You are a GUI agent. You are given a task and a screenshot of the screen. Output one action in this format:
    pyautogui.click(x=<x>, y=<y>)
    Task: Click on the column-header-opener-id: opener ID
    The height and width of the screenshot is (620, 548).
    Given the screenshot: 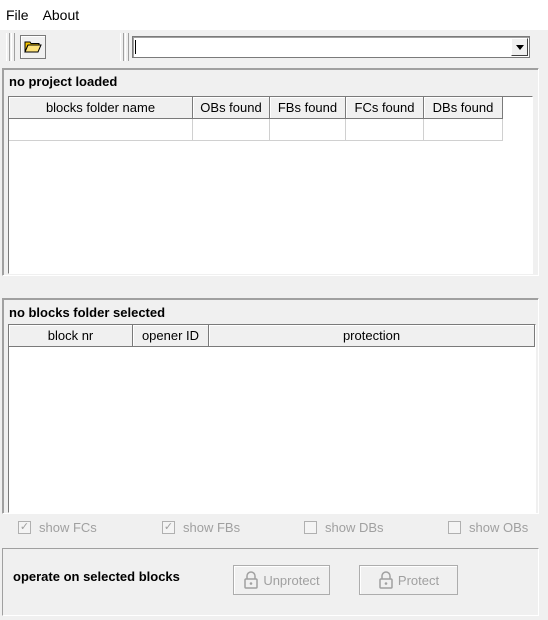 What is the action you would take?
    pyautogui.click(x=171, y=336)
    